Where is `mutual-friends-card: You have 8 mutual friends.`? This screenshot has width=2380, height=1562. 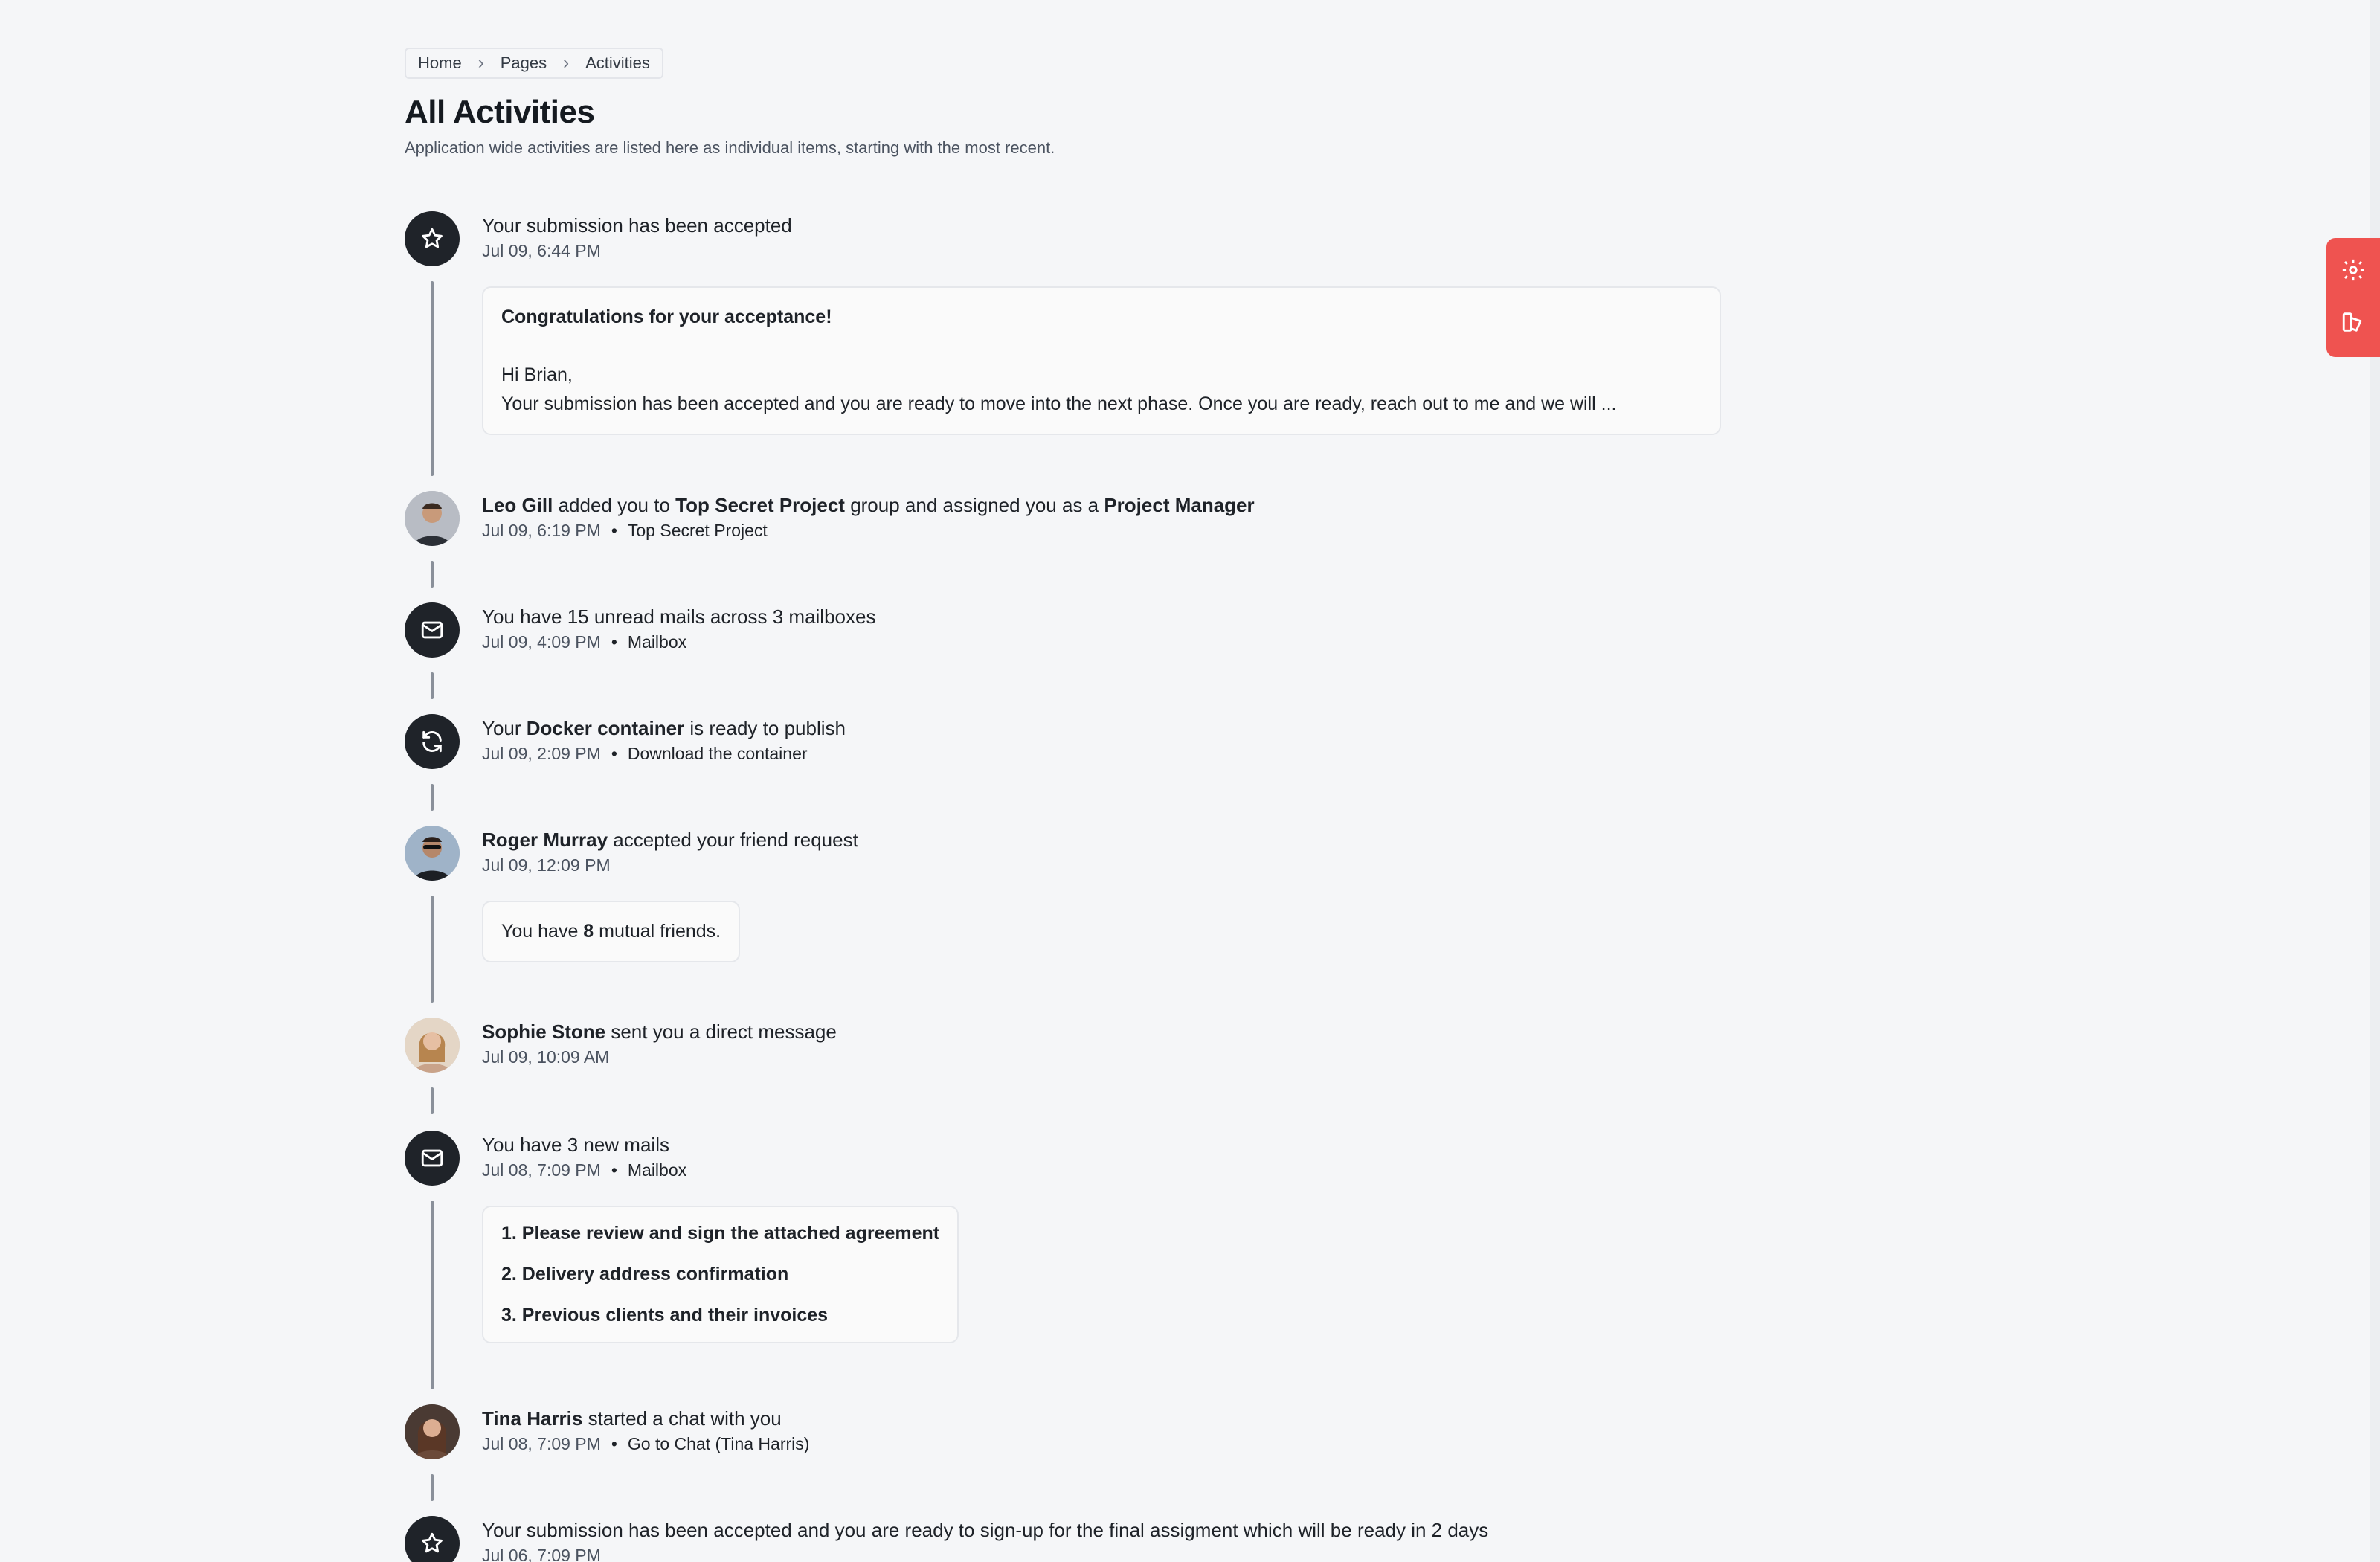 mutual-friends-card: You have 8 mutual friends. is located at coordinates (612, 932).